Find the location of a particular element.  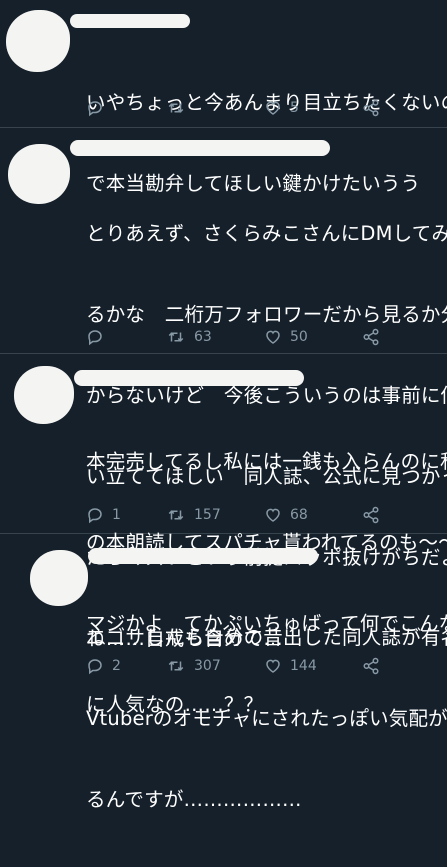

retweet-button: 307 is located at coordinates (215, 666).